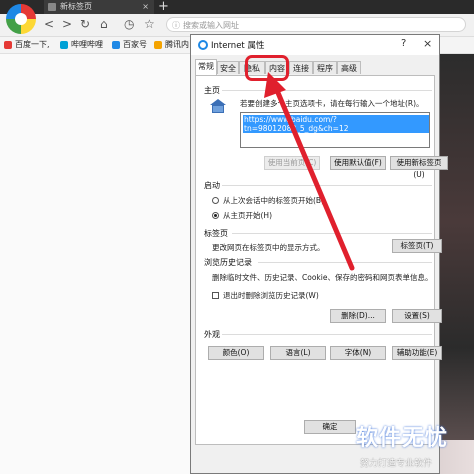 Image resolution: width=474 pixels, height=474 pixels. Describe the element at coordinates (21, 19) in the screenshot. I see `browser-logo` at that location.